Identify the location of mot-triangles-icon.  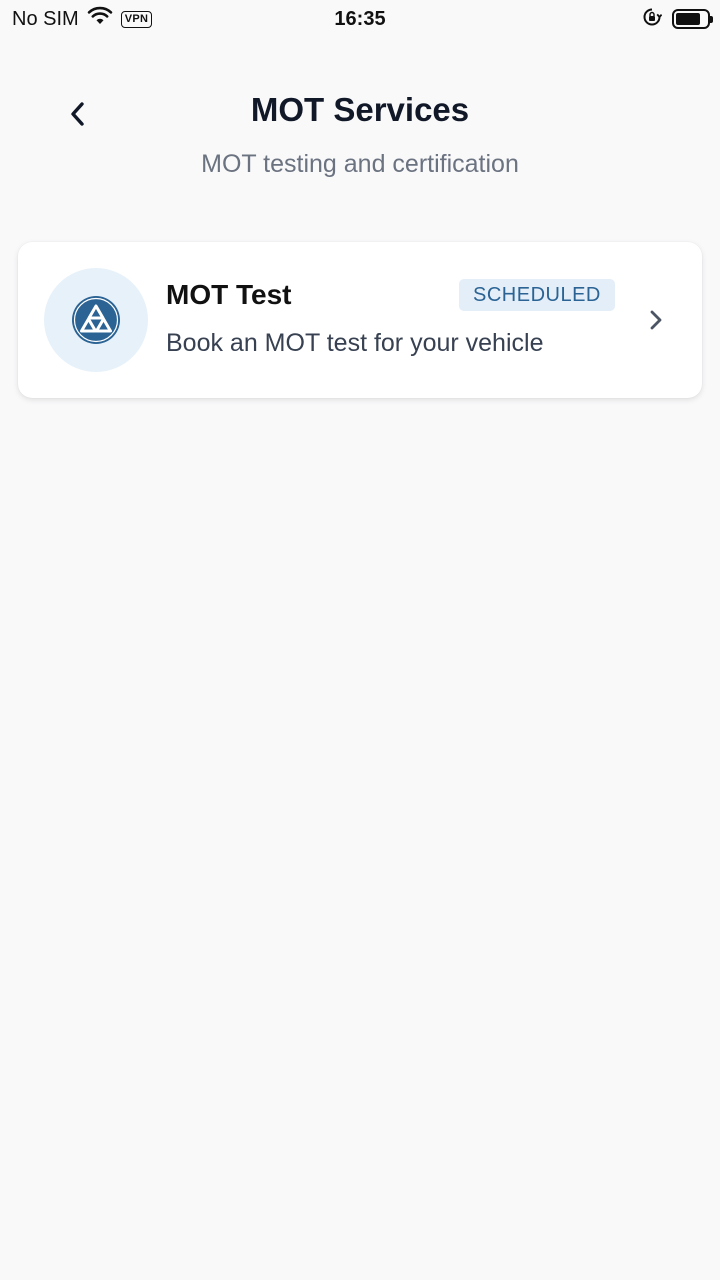
(96, 320).